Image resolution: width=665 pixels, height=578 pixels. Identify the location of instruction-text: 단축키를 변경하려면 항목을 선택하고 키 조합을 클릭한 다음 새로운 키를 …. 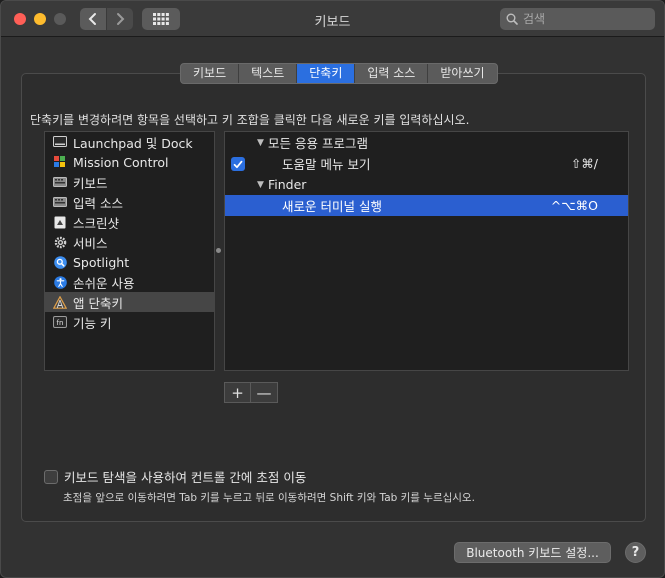
(250, 120).